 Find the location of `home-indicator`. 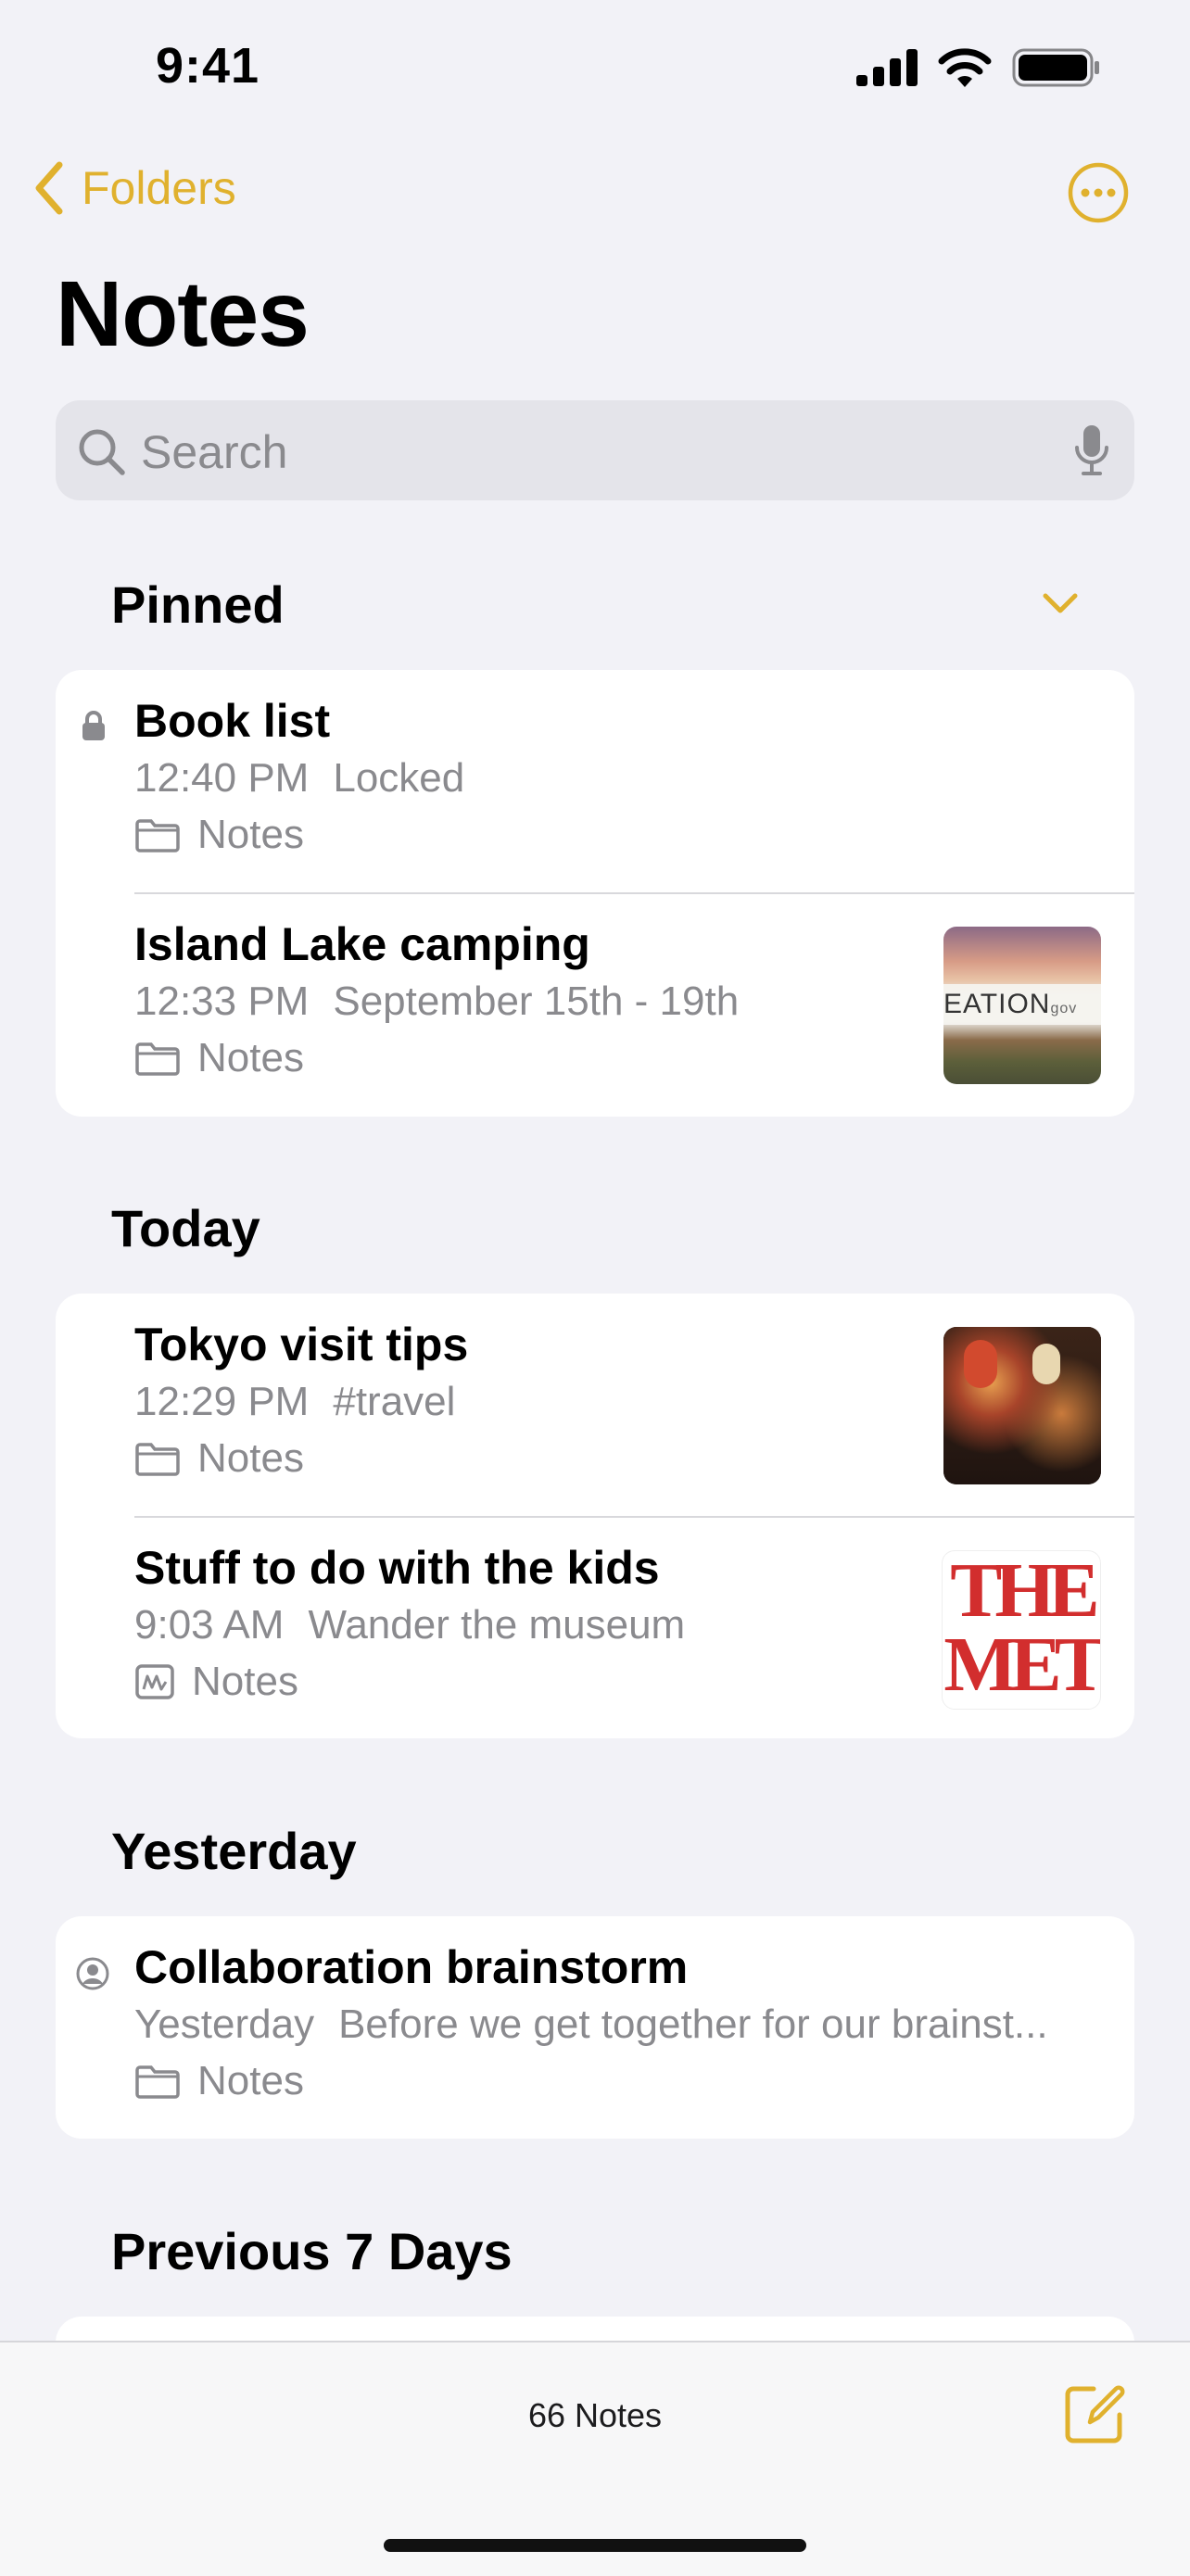

home-indicator is located at coordinates (595, 2545).